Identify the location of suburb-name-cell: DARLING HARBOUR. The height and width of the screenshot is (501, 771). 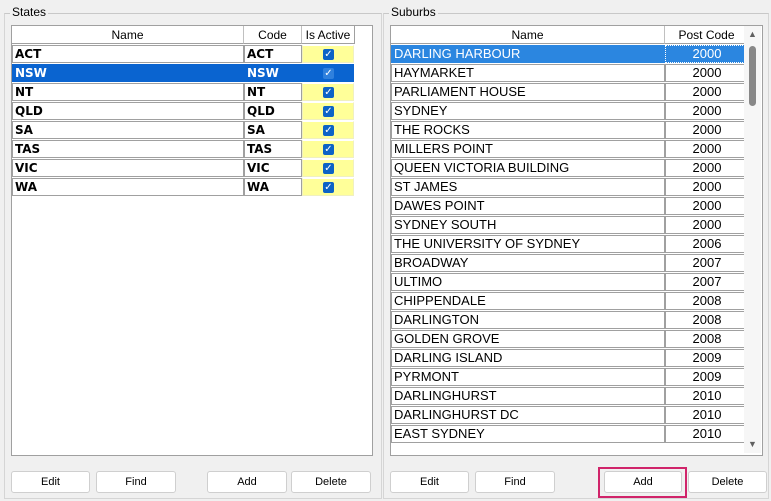
(528, 54).